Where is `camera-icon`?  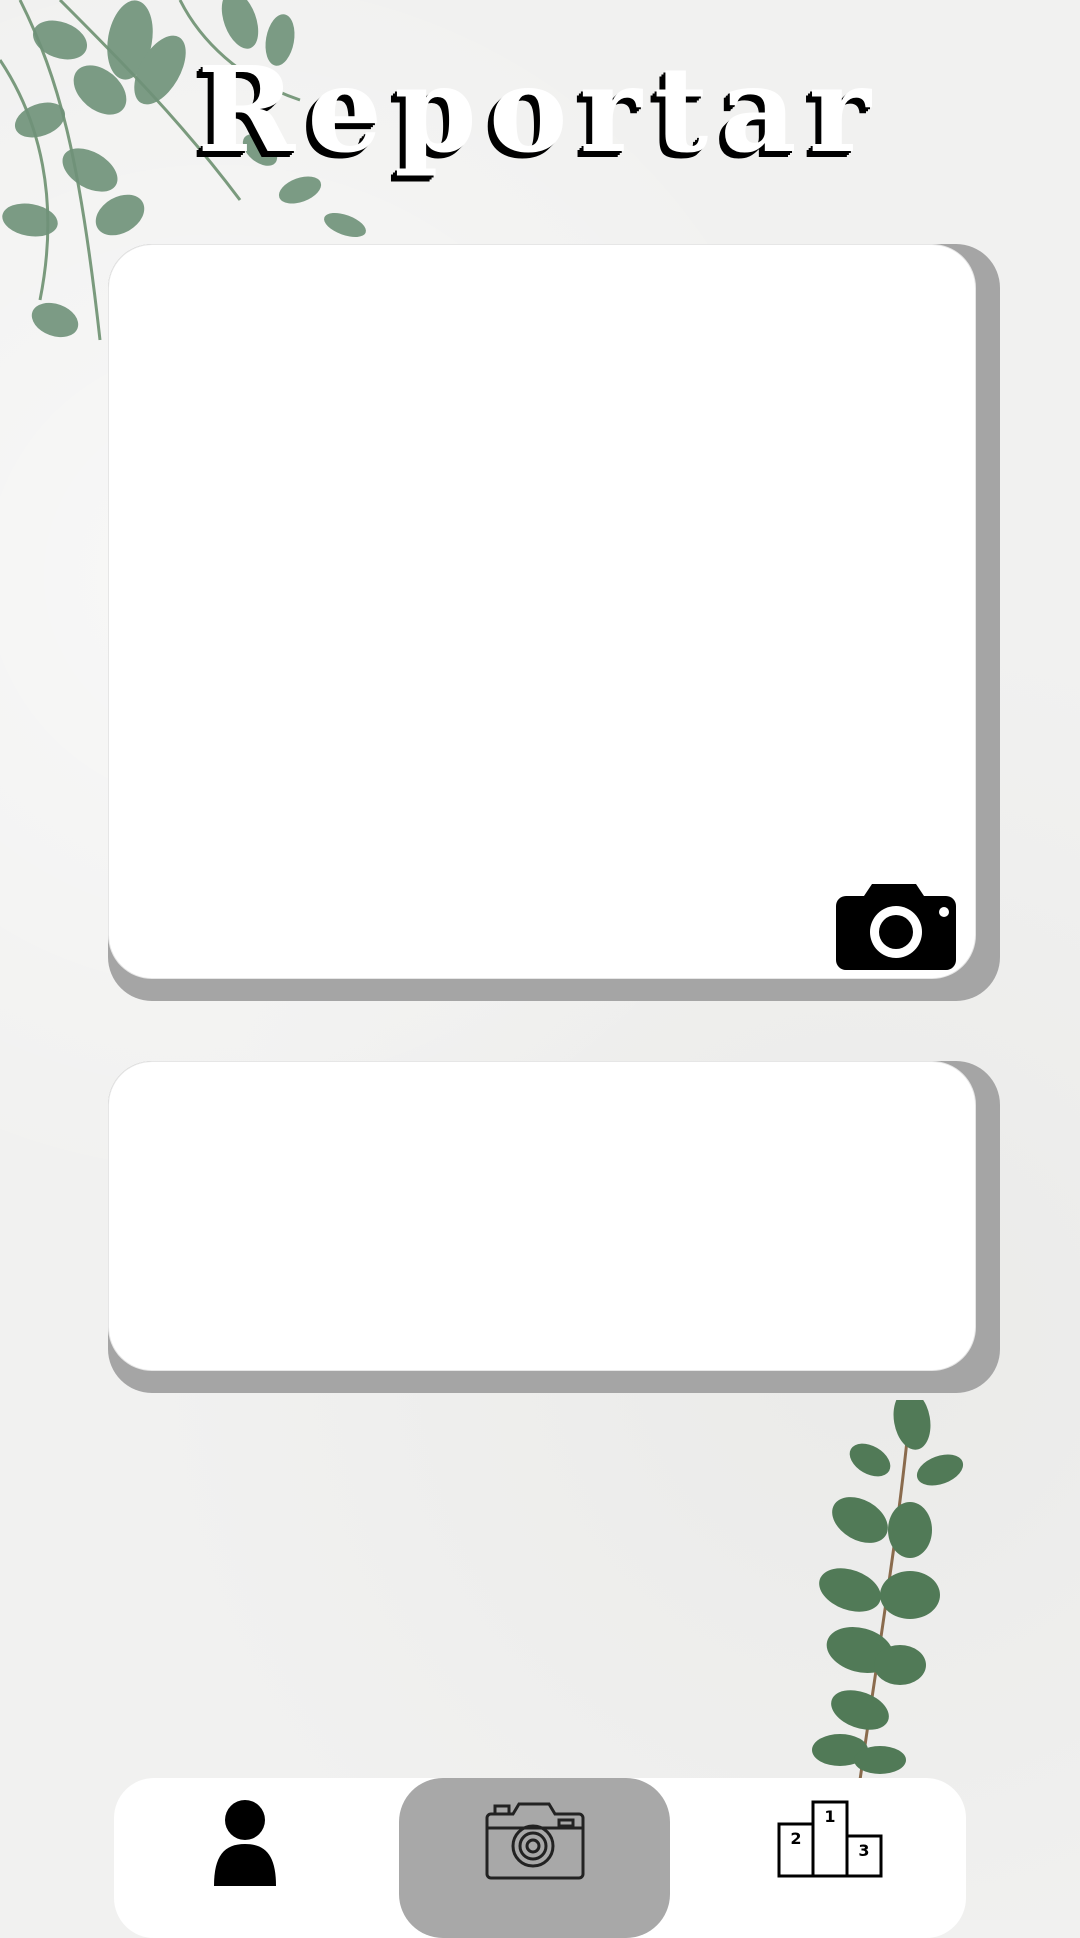
camera-icon is located at coordinates (896, 927).